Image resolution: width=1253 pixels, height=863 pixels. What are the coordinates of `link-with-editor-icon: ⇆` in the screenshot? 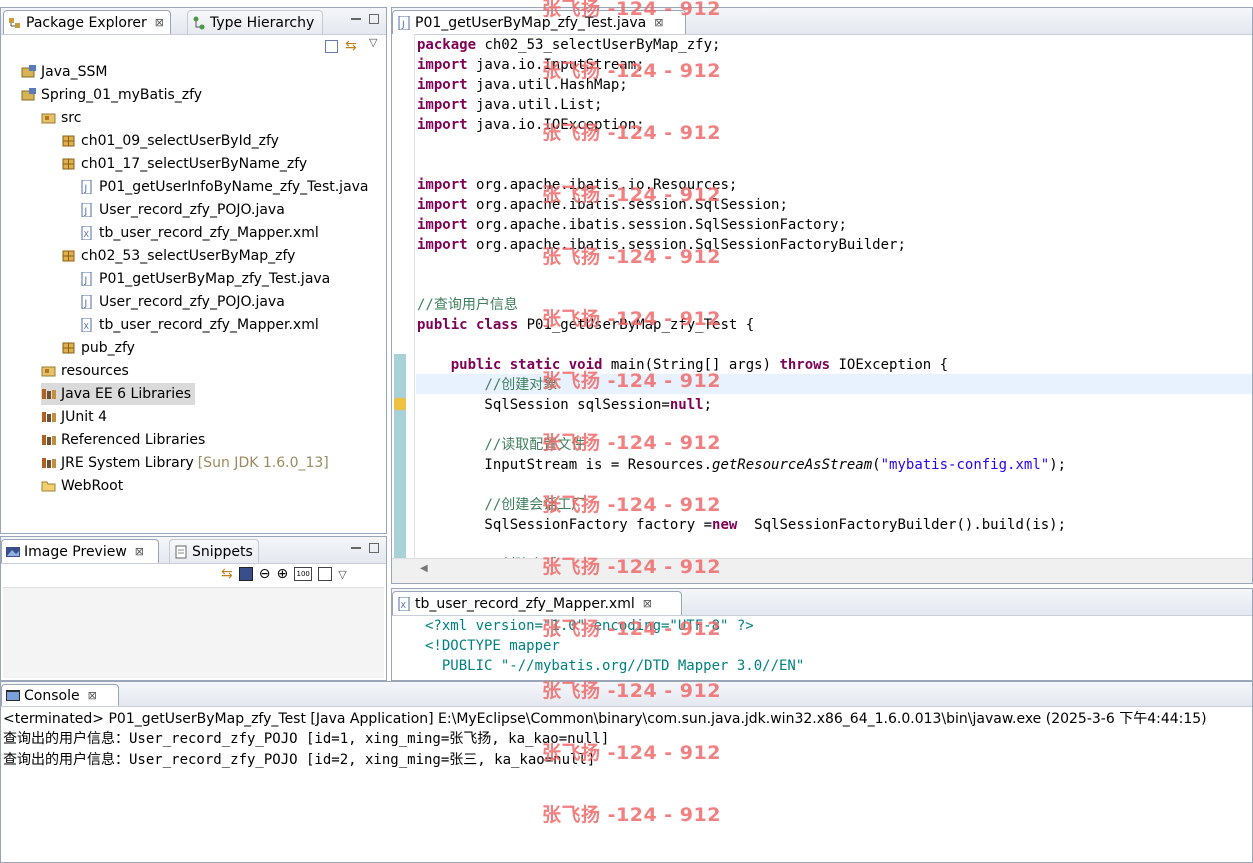 It's located at (351, 46).